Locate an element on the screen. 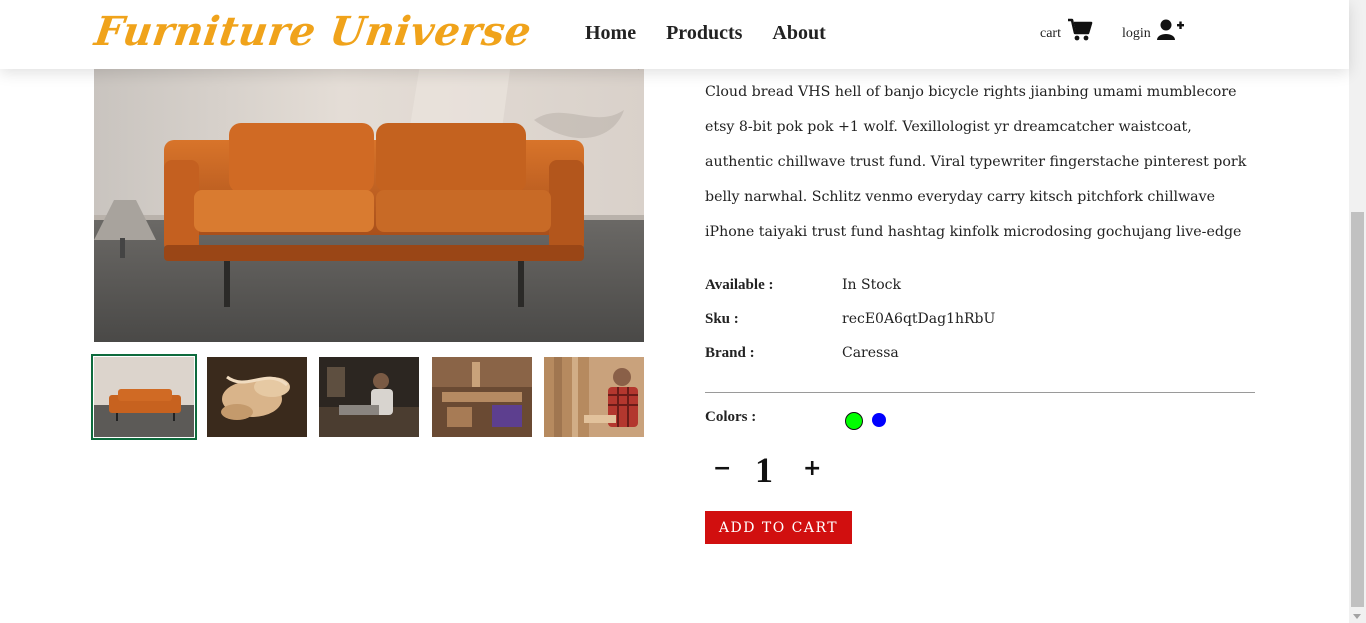  cart-button: cart is located at coordinates (1066, 30).